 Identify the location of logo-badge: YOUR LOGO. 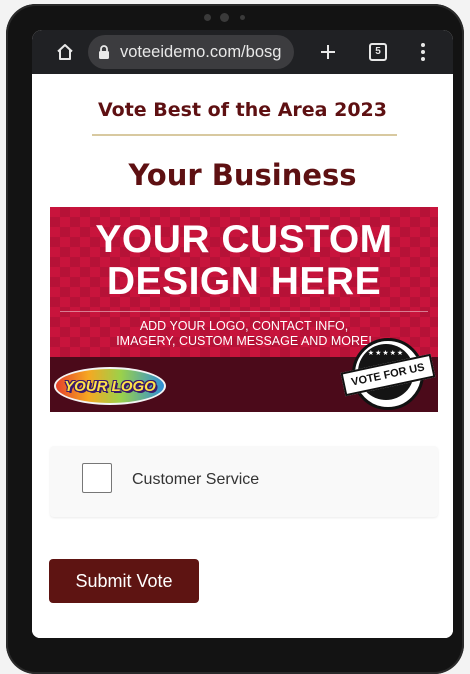
(110, 386).